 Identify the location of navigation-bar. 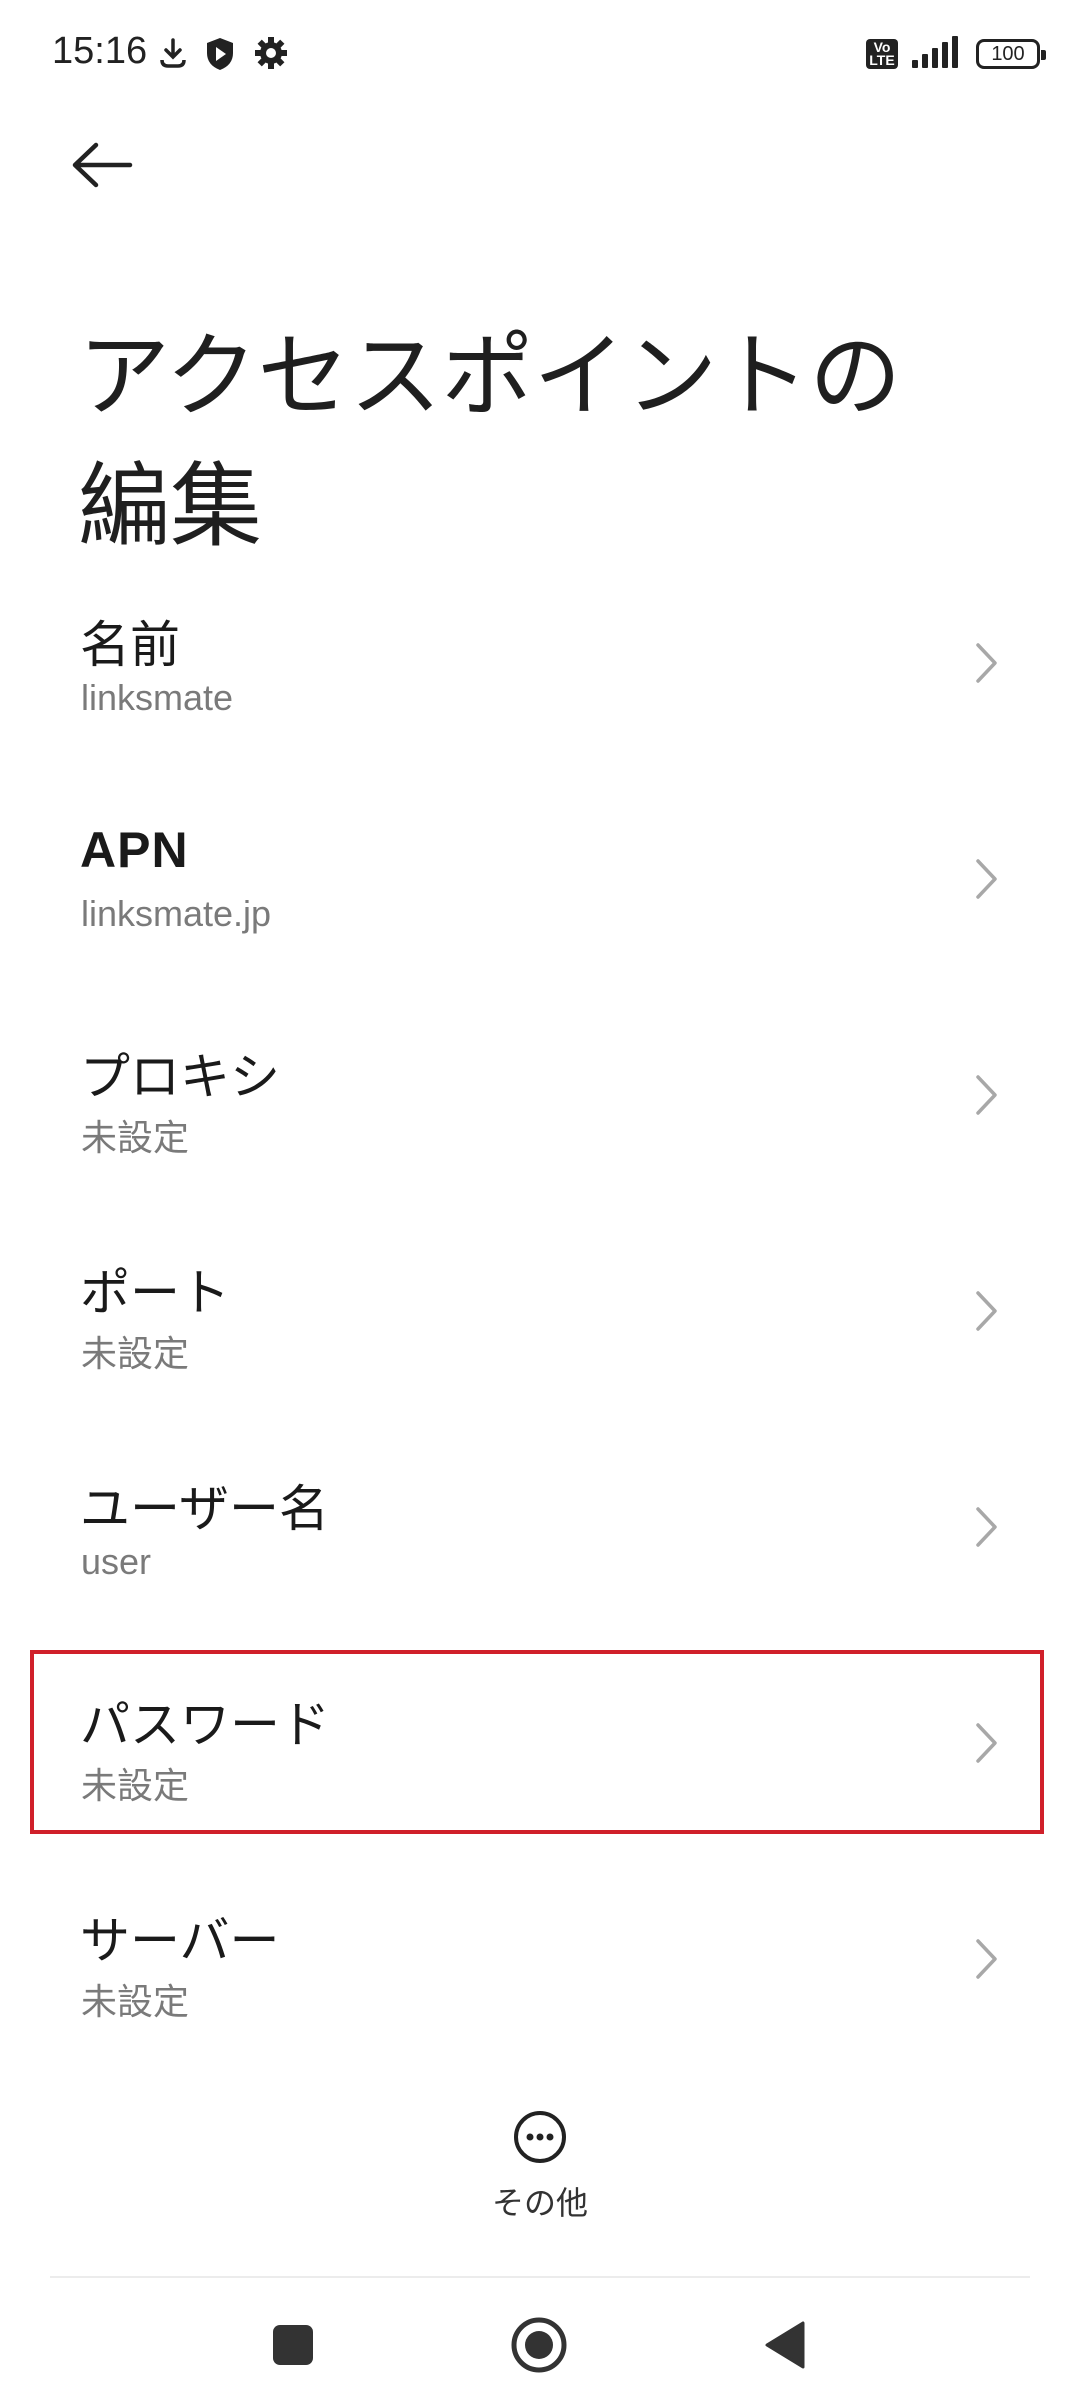
(540, 2340).